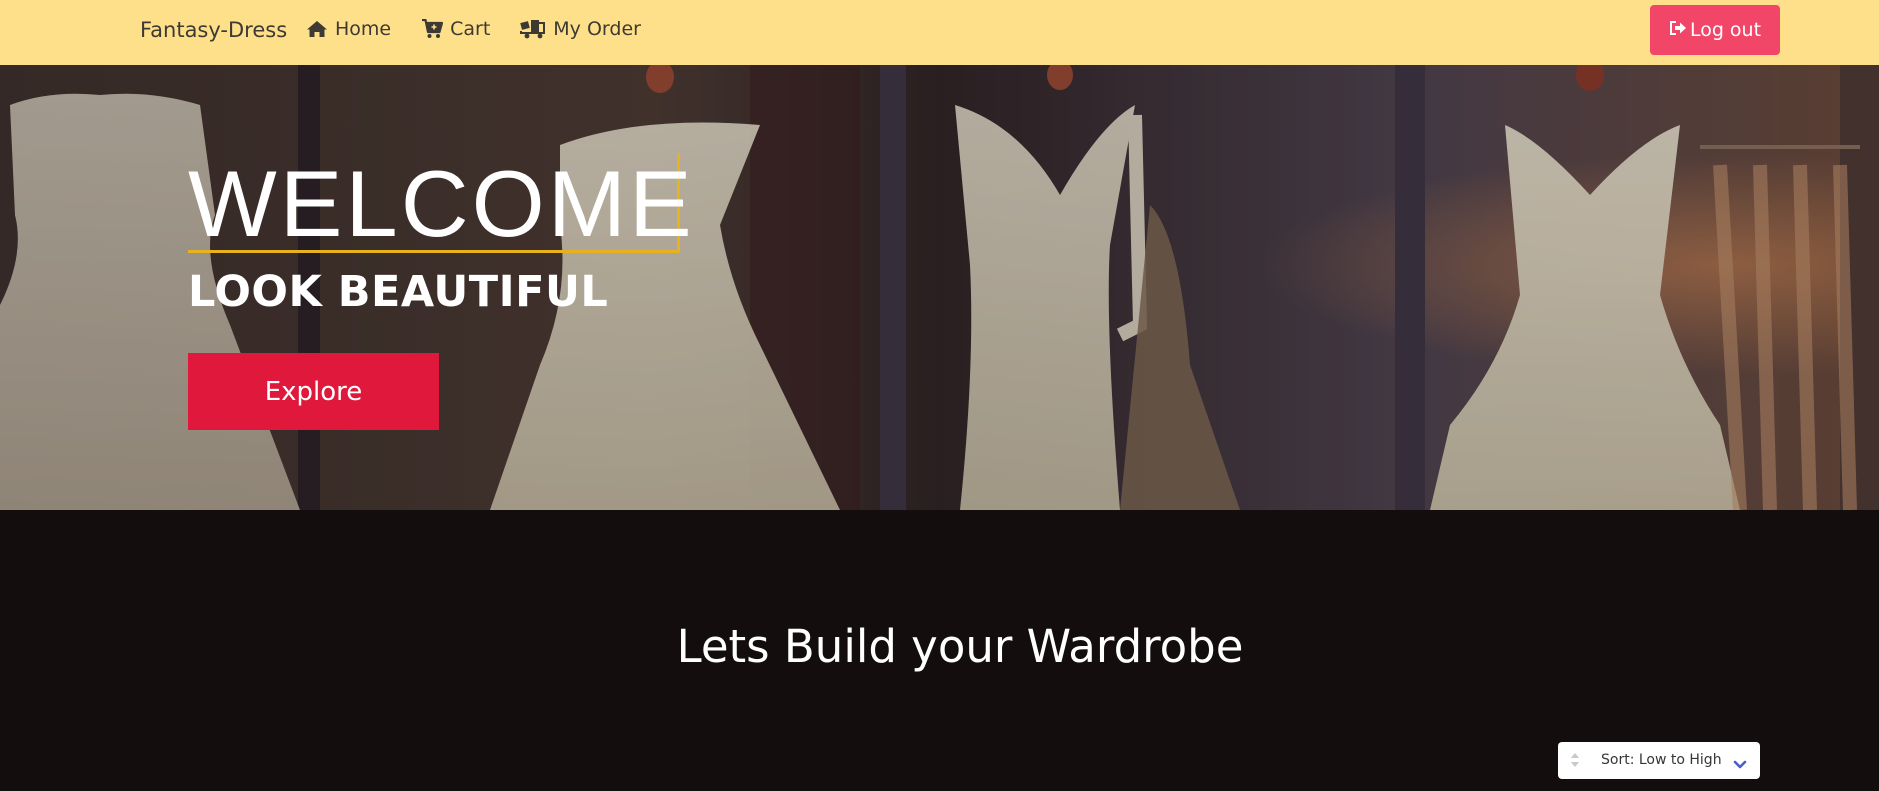 Image resolution: width=1879 pixels, height=791 pixels. Describe the element at coordinates (213, 30) in the screenshot. I see `brand-link: Fantasy-Dress` at that location.